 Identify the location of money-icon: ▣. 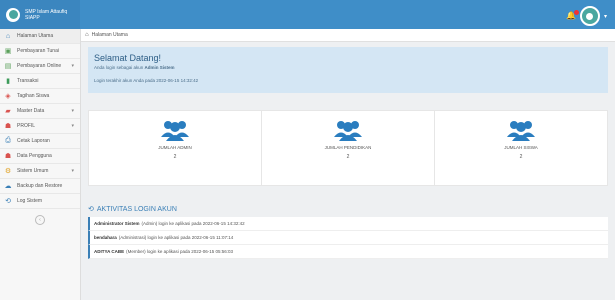
(8, 51).